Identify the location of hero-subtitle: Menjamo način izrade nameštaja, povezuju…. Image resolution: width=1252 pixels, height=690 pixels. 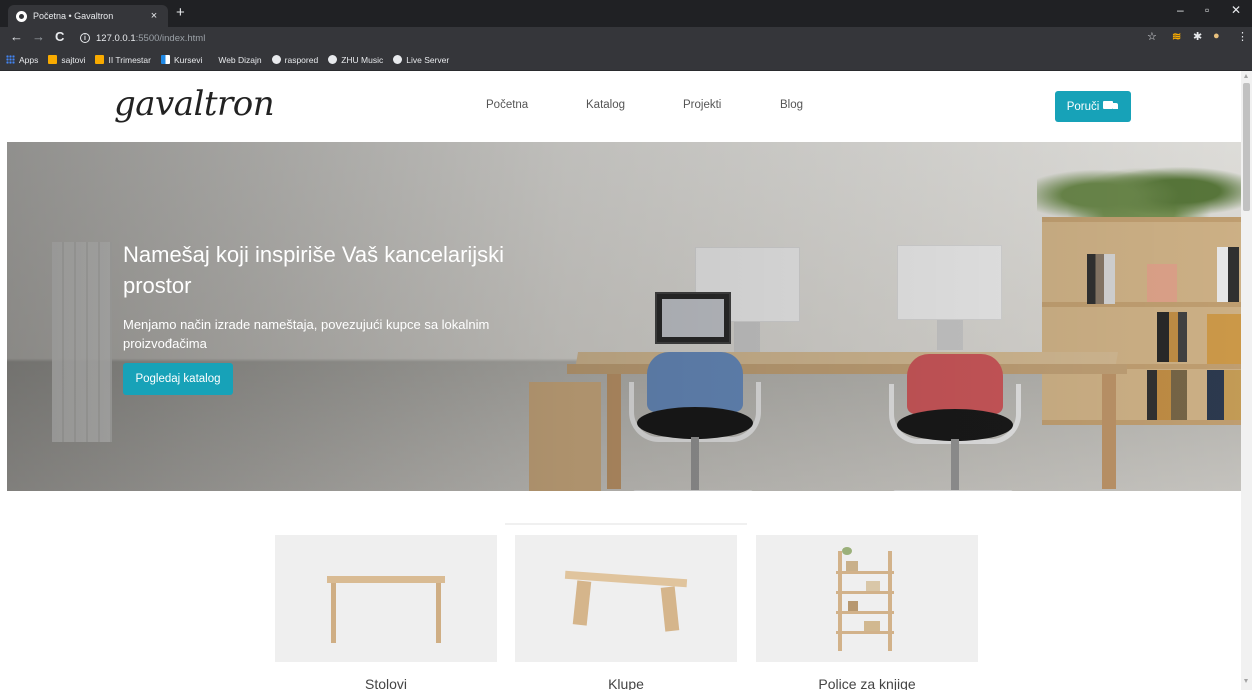
(306, 334).